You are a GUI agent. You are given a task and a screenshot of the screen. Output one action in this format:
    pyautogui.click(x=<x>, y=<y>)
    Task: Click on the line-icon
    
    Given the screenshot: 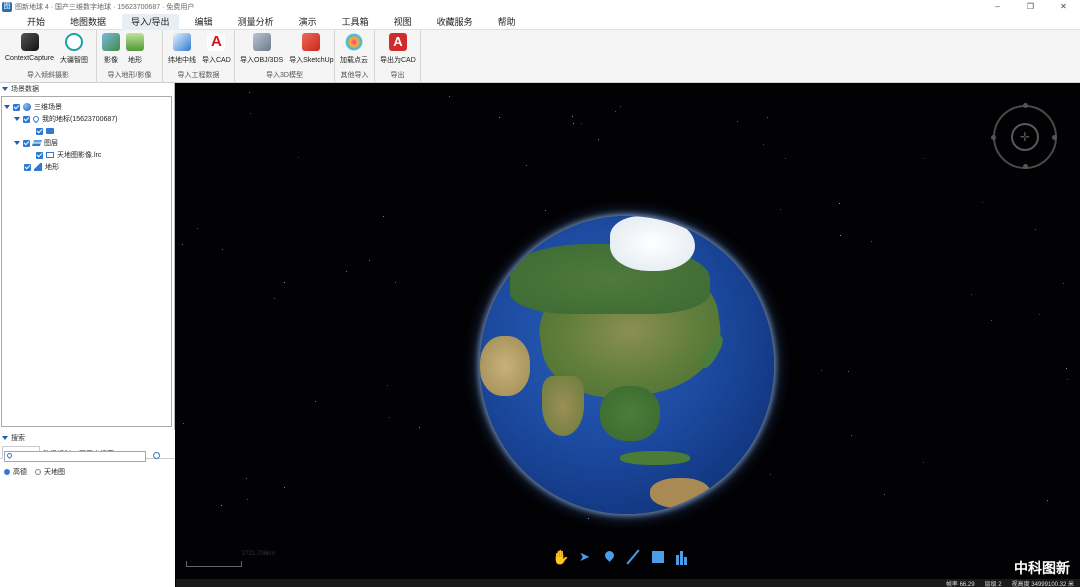 What is the action you would take?
    pyautogui.click(x=633, y=557)
    